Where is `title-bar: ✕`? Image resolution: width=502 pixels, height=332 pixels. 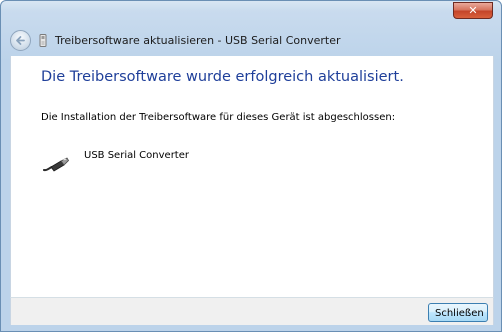 title-bar: ✕ is located at coordinates (251, 15).